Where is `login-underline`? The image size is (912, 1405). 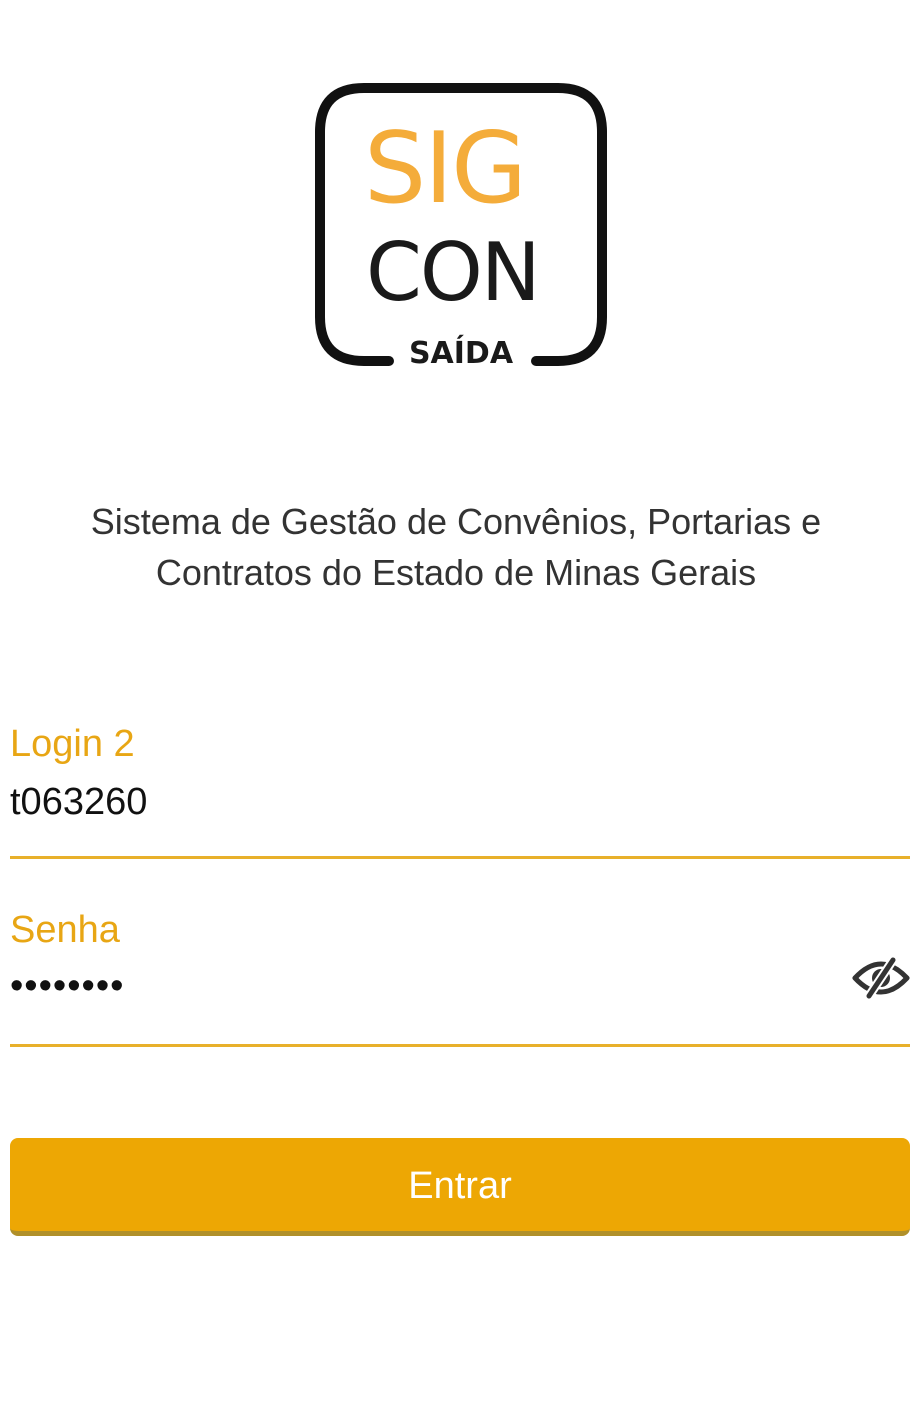
login-underline is located at coordinates (460, 857).